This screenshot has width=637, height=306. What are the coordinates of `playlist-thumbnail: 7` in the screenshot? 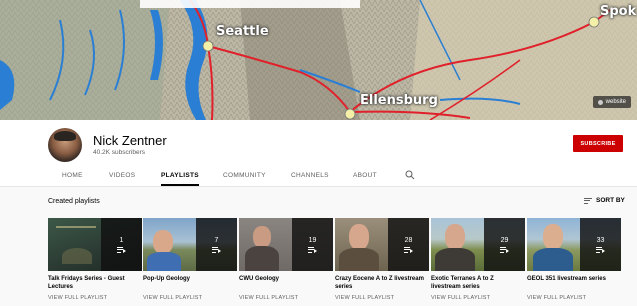 It's located at (190, 244).